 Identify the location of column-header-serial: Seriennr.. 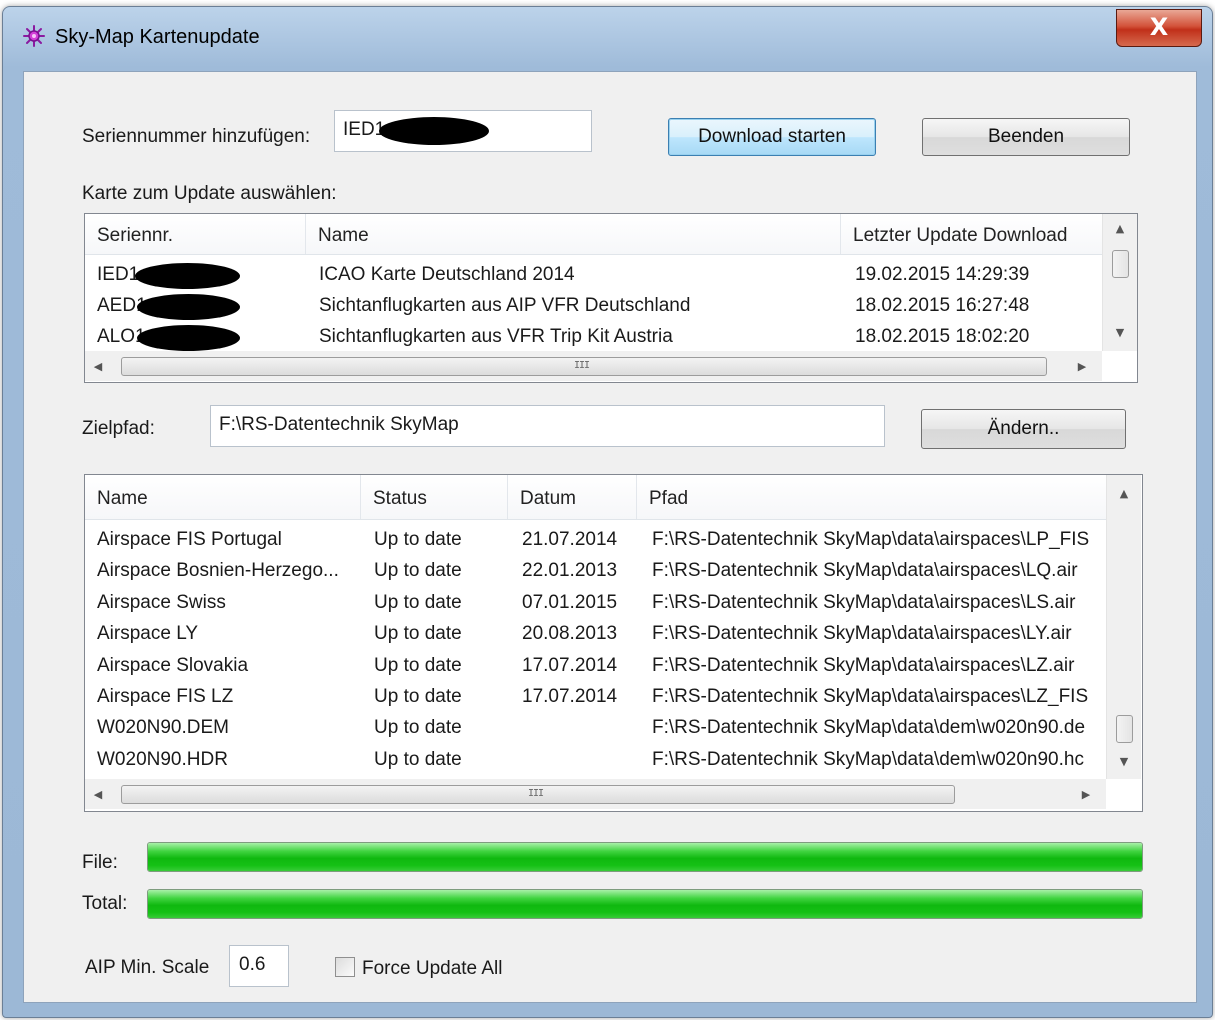
(195, 234).